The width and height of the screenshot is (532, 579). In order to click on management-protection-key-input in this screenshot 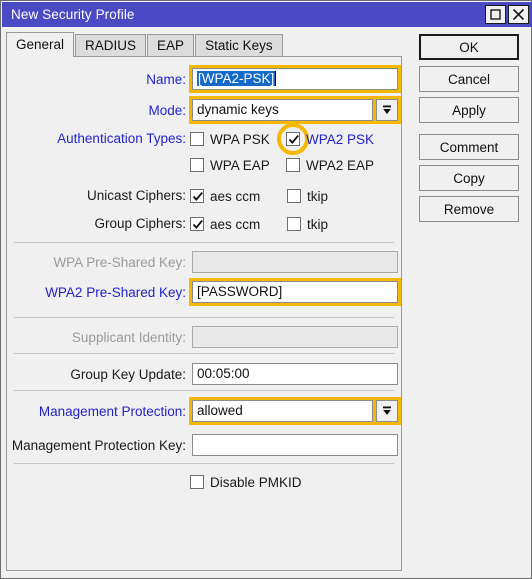, I will do `click(295, 445)`.